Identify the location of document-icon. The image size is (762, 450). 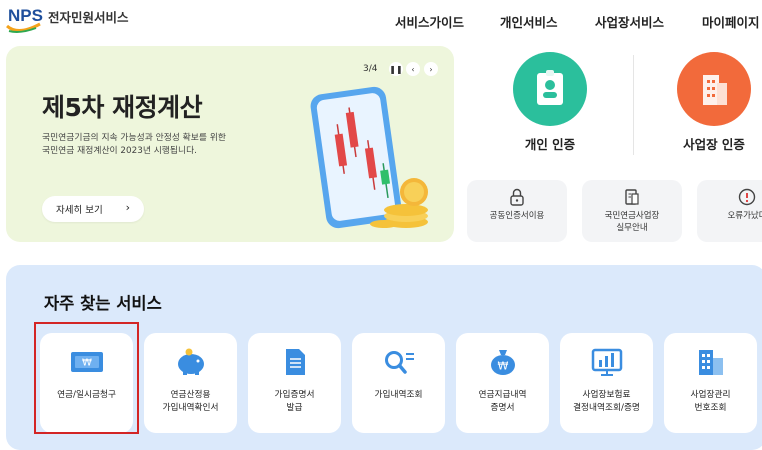
(632, 197).